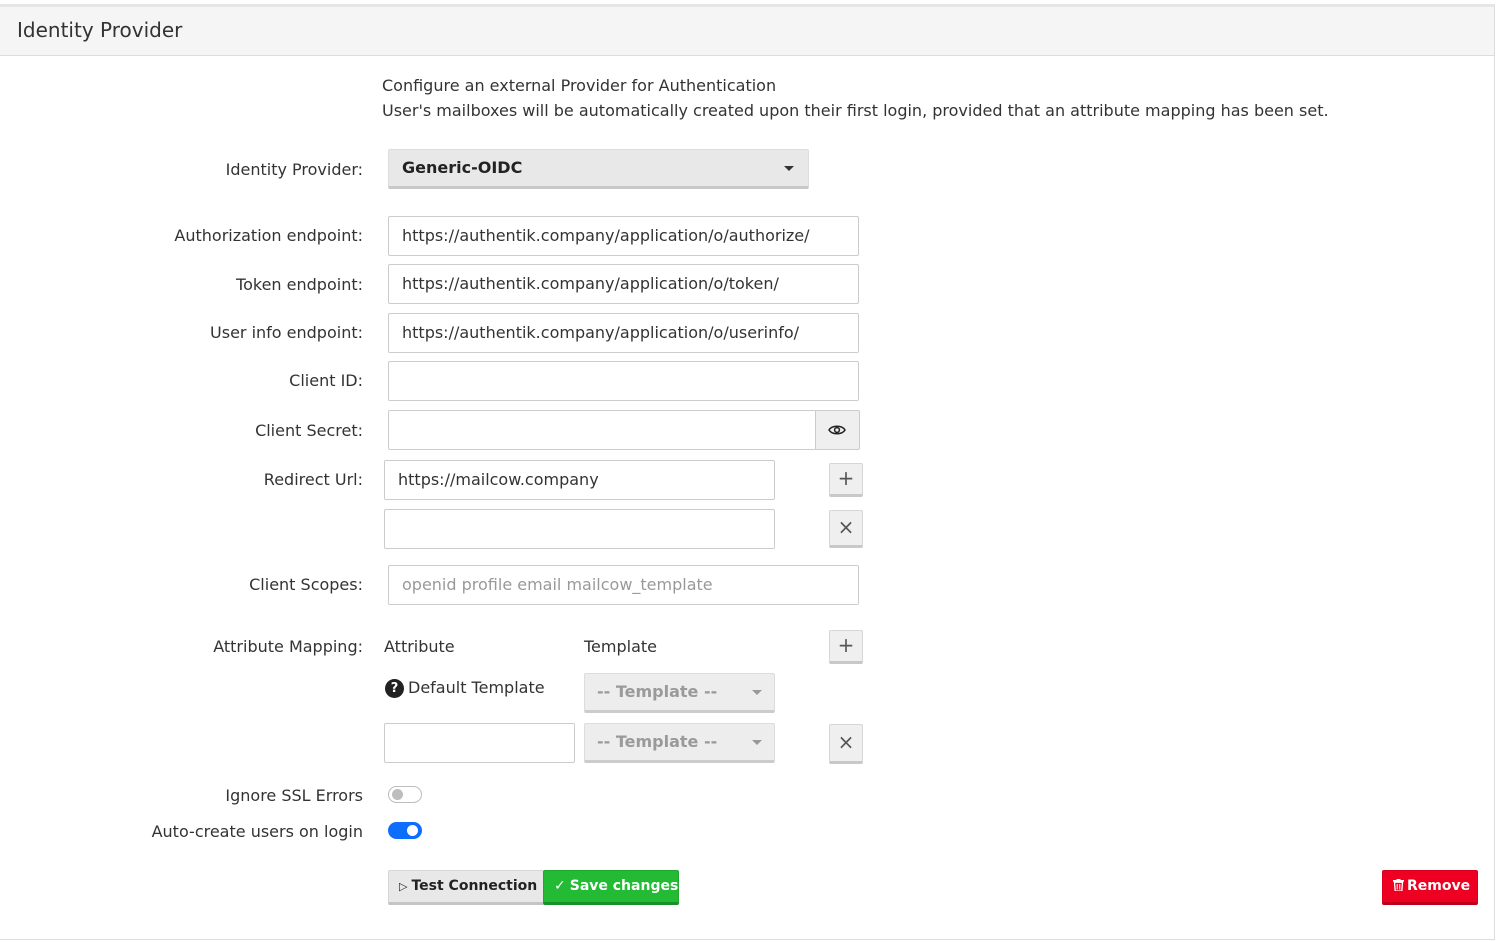 The height and width of the screenshot is (942, 1508). I want to click on remove-redirect-url-button: ×, so click(846, 529).